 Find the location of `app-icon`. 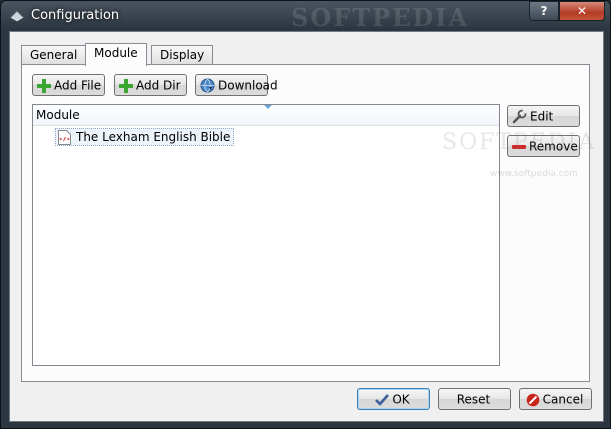

app-icon is located at coordinates (17, 16).